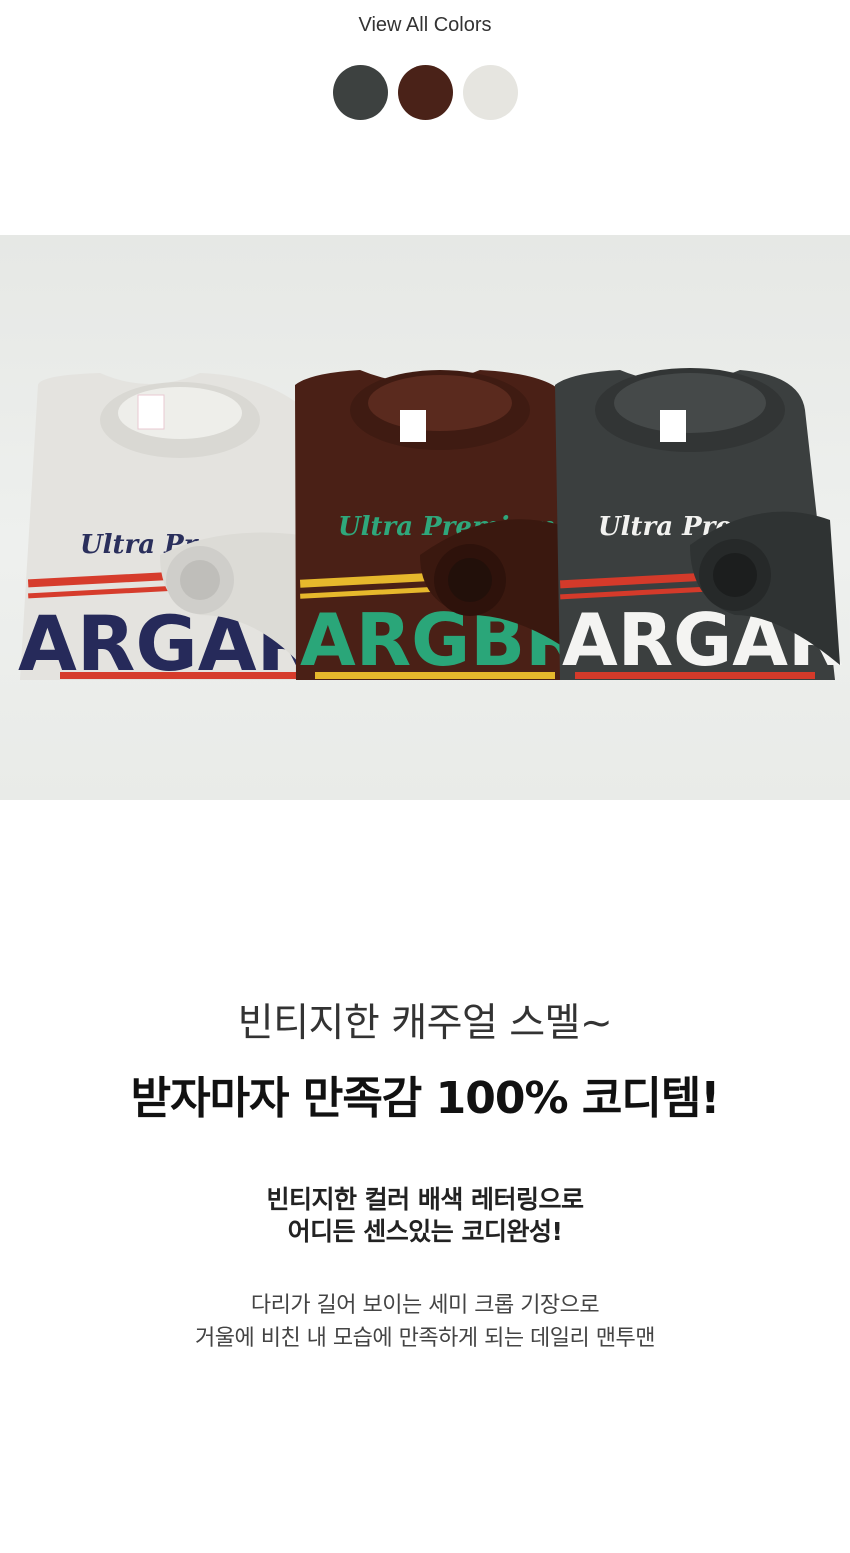 The height and width of the screenshot is (1553, 850). Describe the element at coordinates (180, 530) in the screenshot. I see `sweatshirt-ivory: Ultra Premium ARGARI` at that location.